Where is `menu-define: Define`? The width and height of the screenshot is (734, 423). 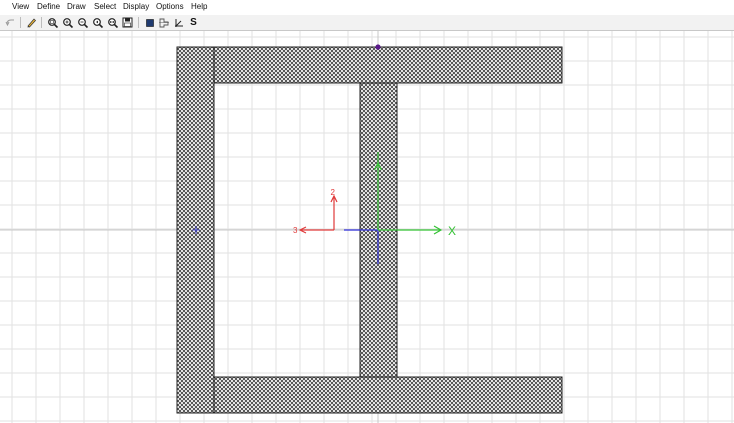 menu-define: Define is located at coordinates (48, 6).